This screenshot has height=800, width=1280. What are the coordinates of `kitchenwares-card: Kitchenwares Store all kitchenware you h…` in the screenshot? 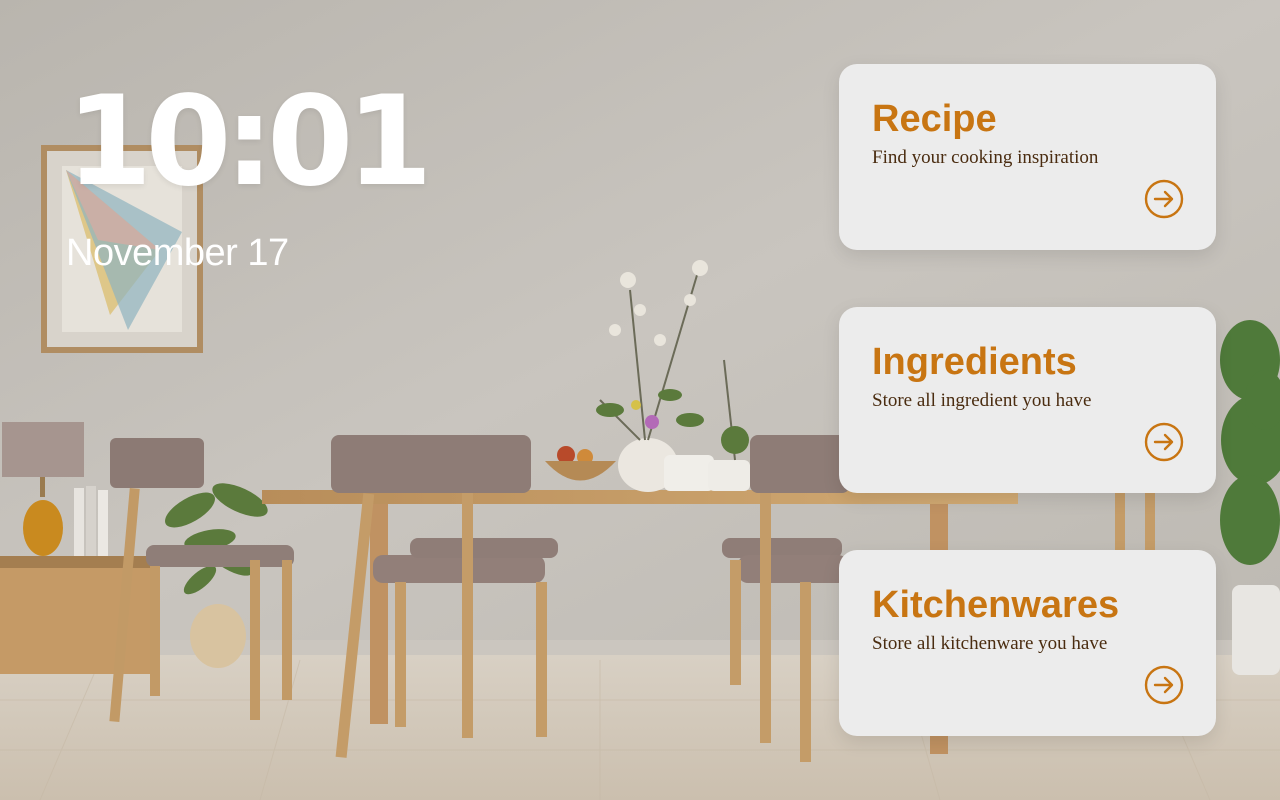 It's located at (1027, 643).